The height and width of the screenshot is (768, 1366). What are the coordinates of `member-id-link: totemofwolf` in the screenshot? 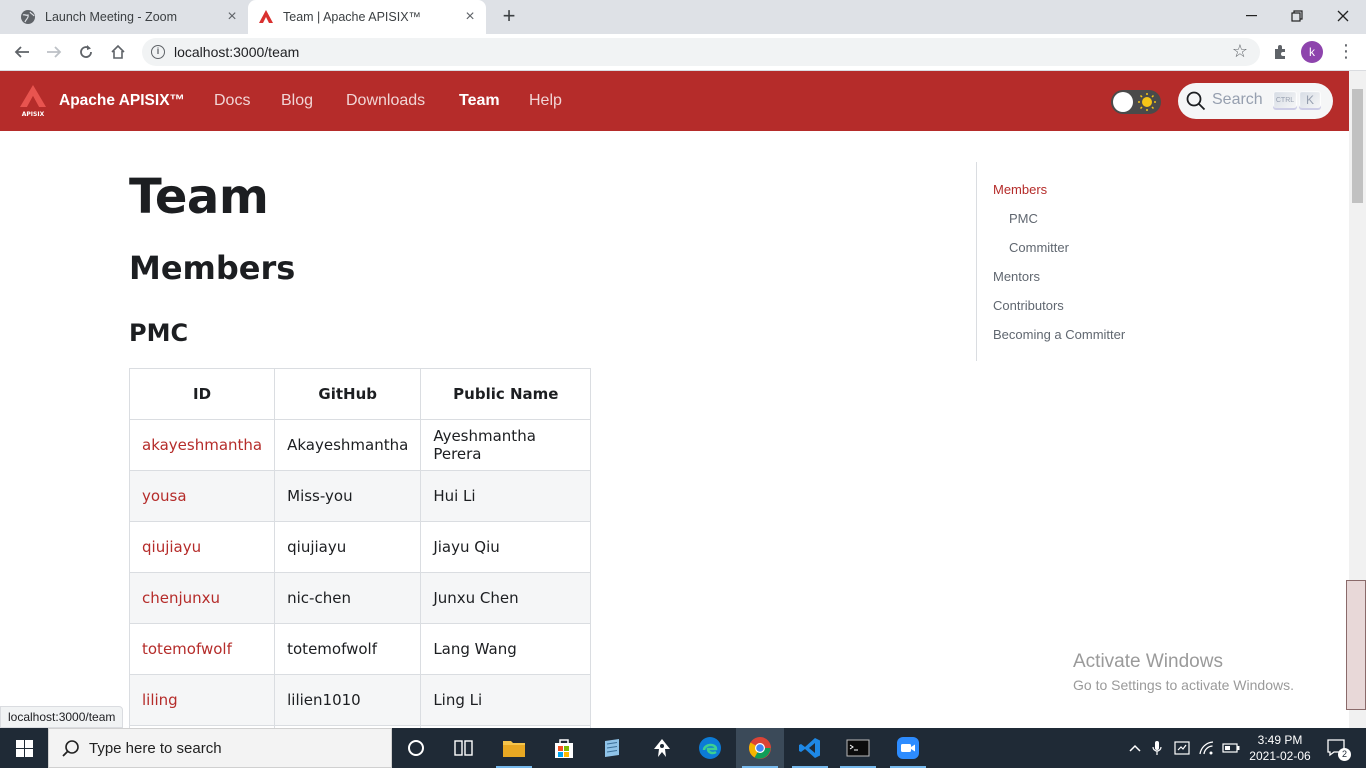 It's located at (202, 649).